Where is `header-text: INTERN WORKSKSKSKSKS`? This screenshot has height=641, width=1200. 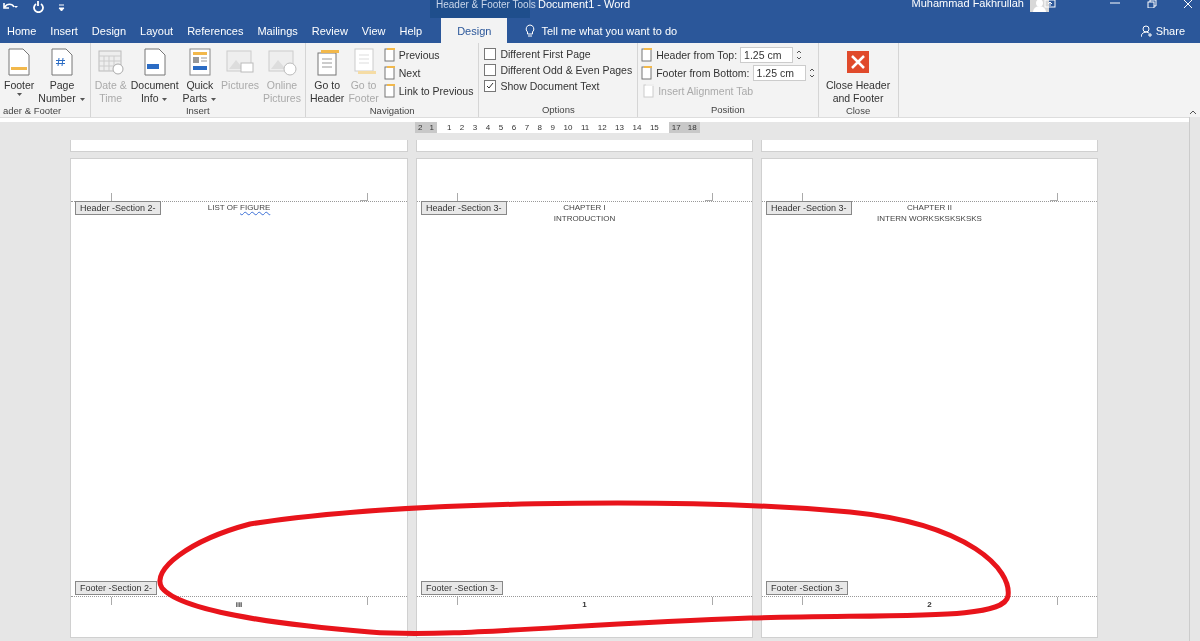
header-text: INTERN WORKSKSKSKSKS is located at coordinates (929, 218).